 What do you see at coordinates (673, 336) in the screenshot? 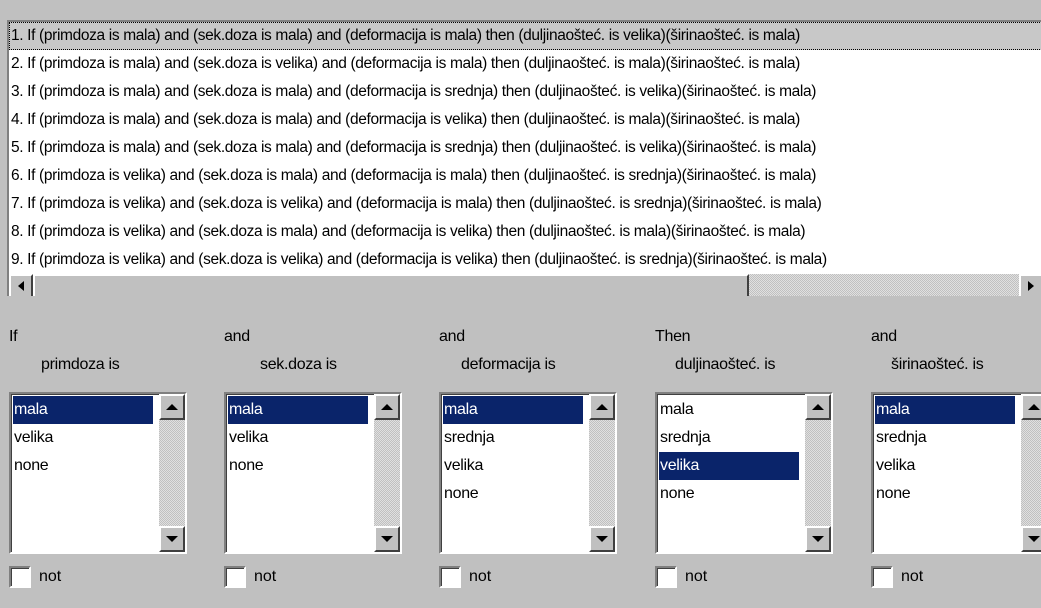
I see `connector-label: Then` at bounding box center [673, 336].